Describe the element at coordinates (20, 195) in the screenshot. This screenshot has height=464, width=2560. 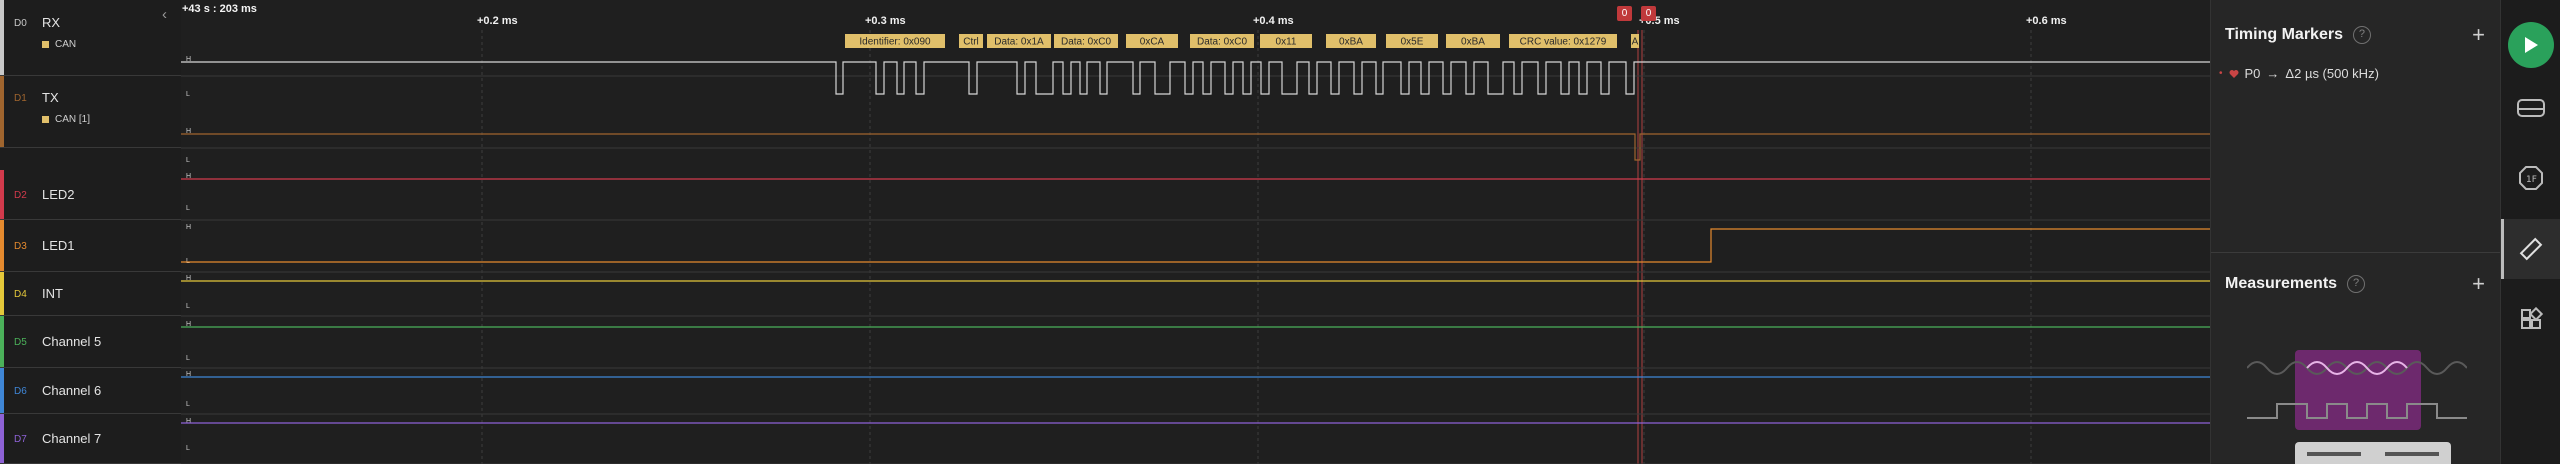
I see `channel-id: D2` at that location.